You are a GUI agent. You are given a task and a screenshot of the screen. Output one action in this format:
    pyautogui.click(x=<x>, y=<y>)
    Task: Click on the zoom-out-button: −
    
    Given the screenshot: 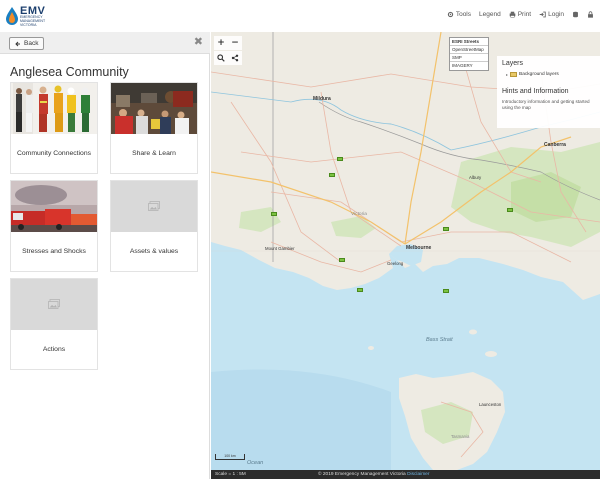 What is the action you would take?
    pyautogui.click(x=235, y=43)
    